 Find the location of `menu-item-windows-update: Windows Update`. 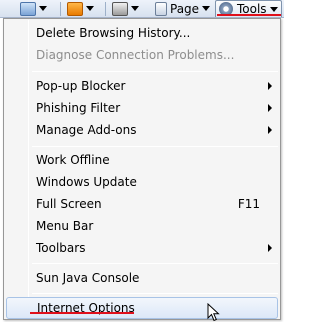

menu-item-windows-update: Windows Update is located at coordinates (142, 182).